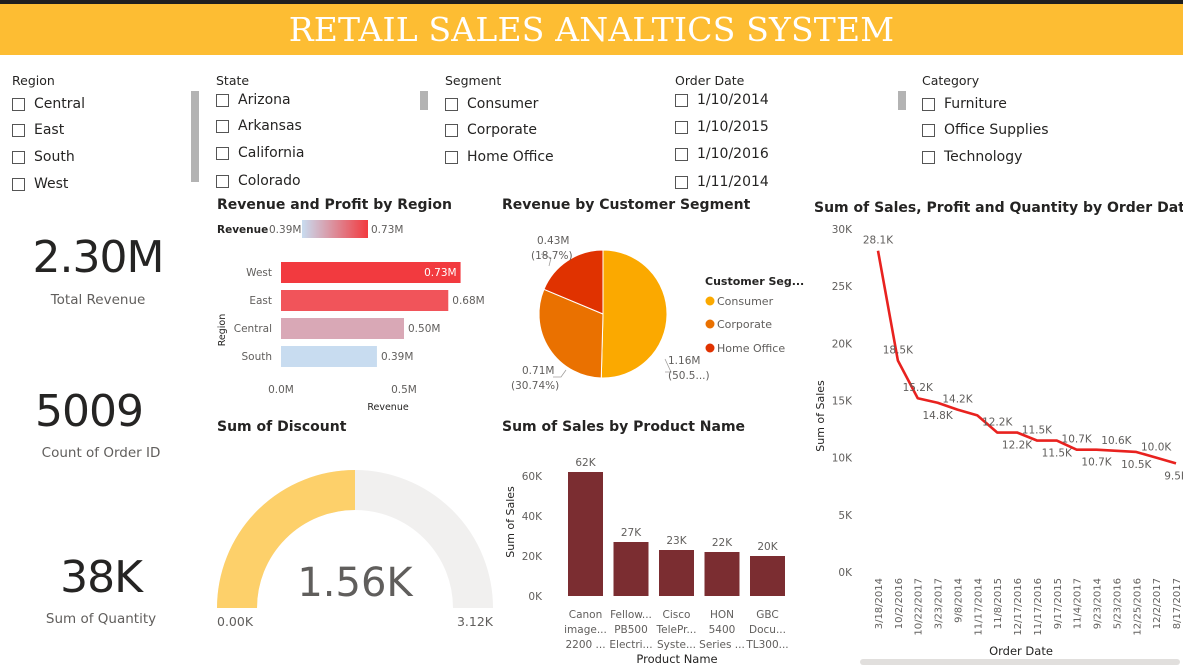 The image size is (1183, 668). What do you see at coordinates (503, 104) in the screenshot?
I see `option-label: Consumer` at bounding box center [503, 104].